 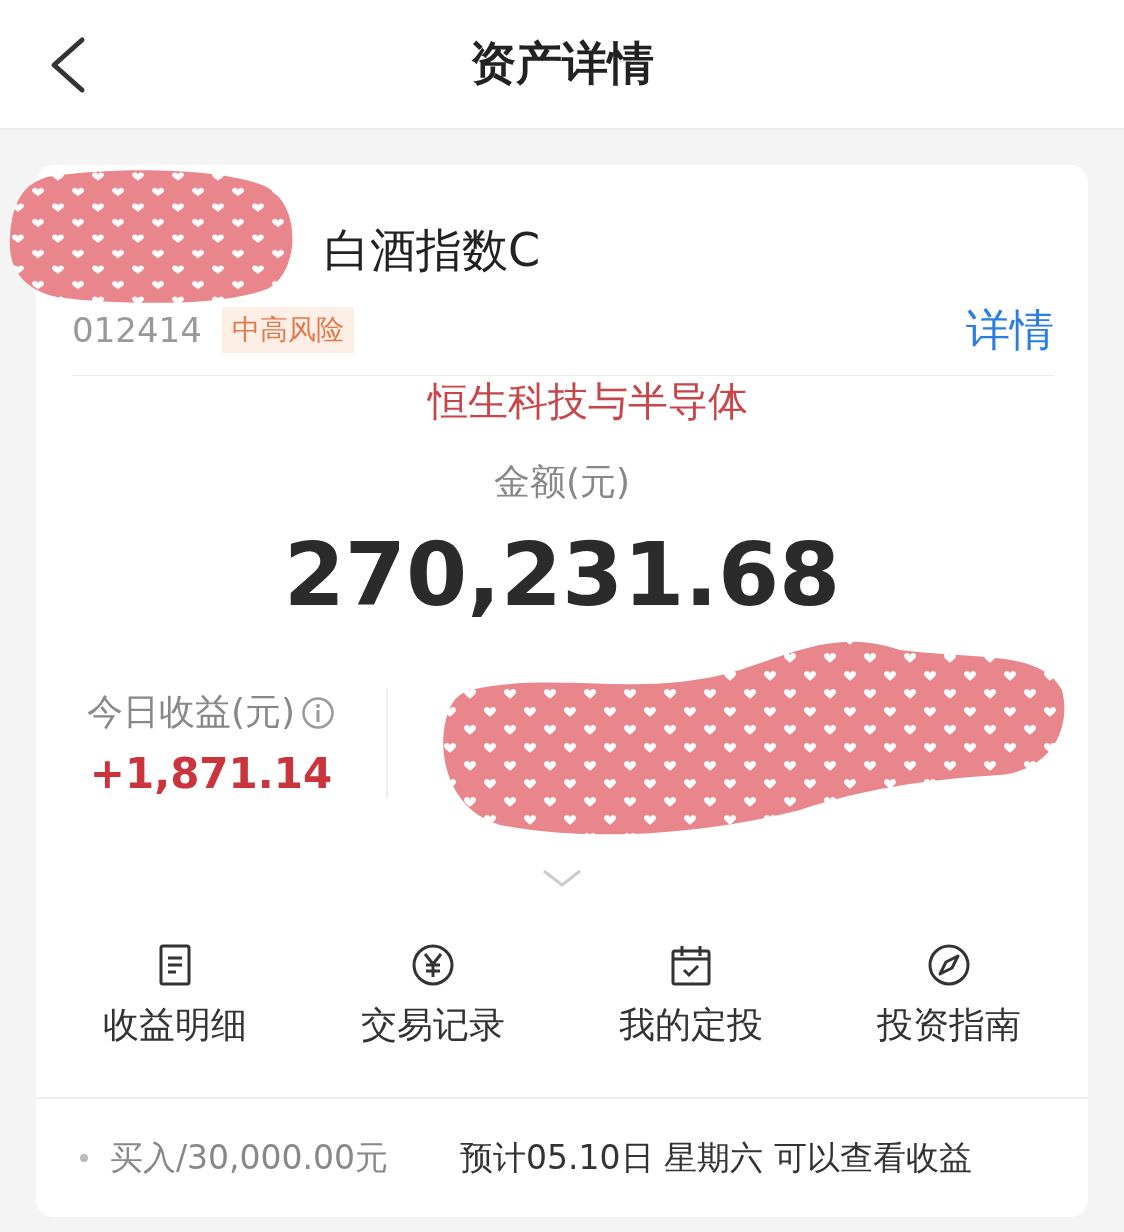 I want to click on action-button: 投资指南, so click(x=949, y=996).